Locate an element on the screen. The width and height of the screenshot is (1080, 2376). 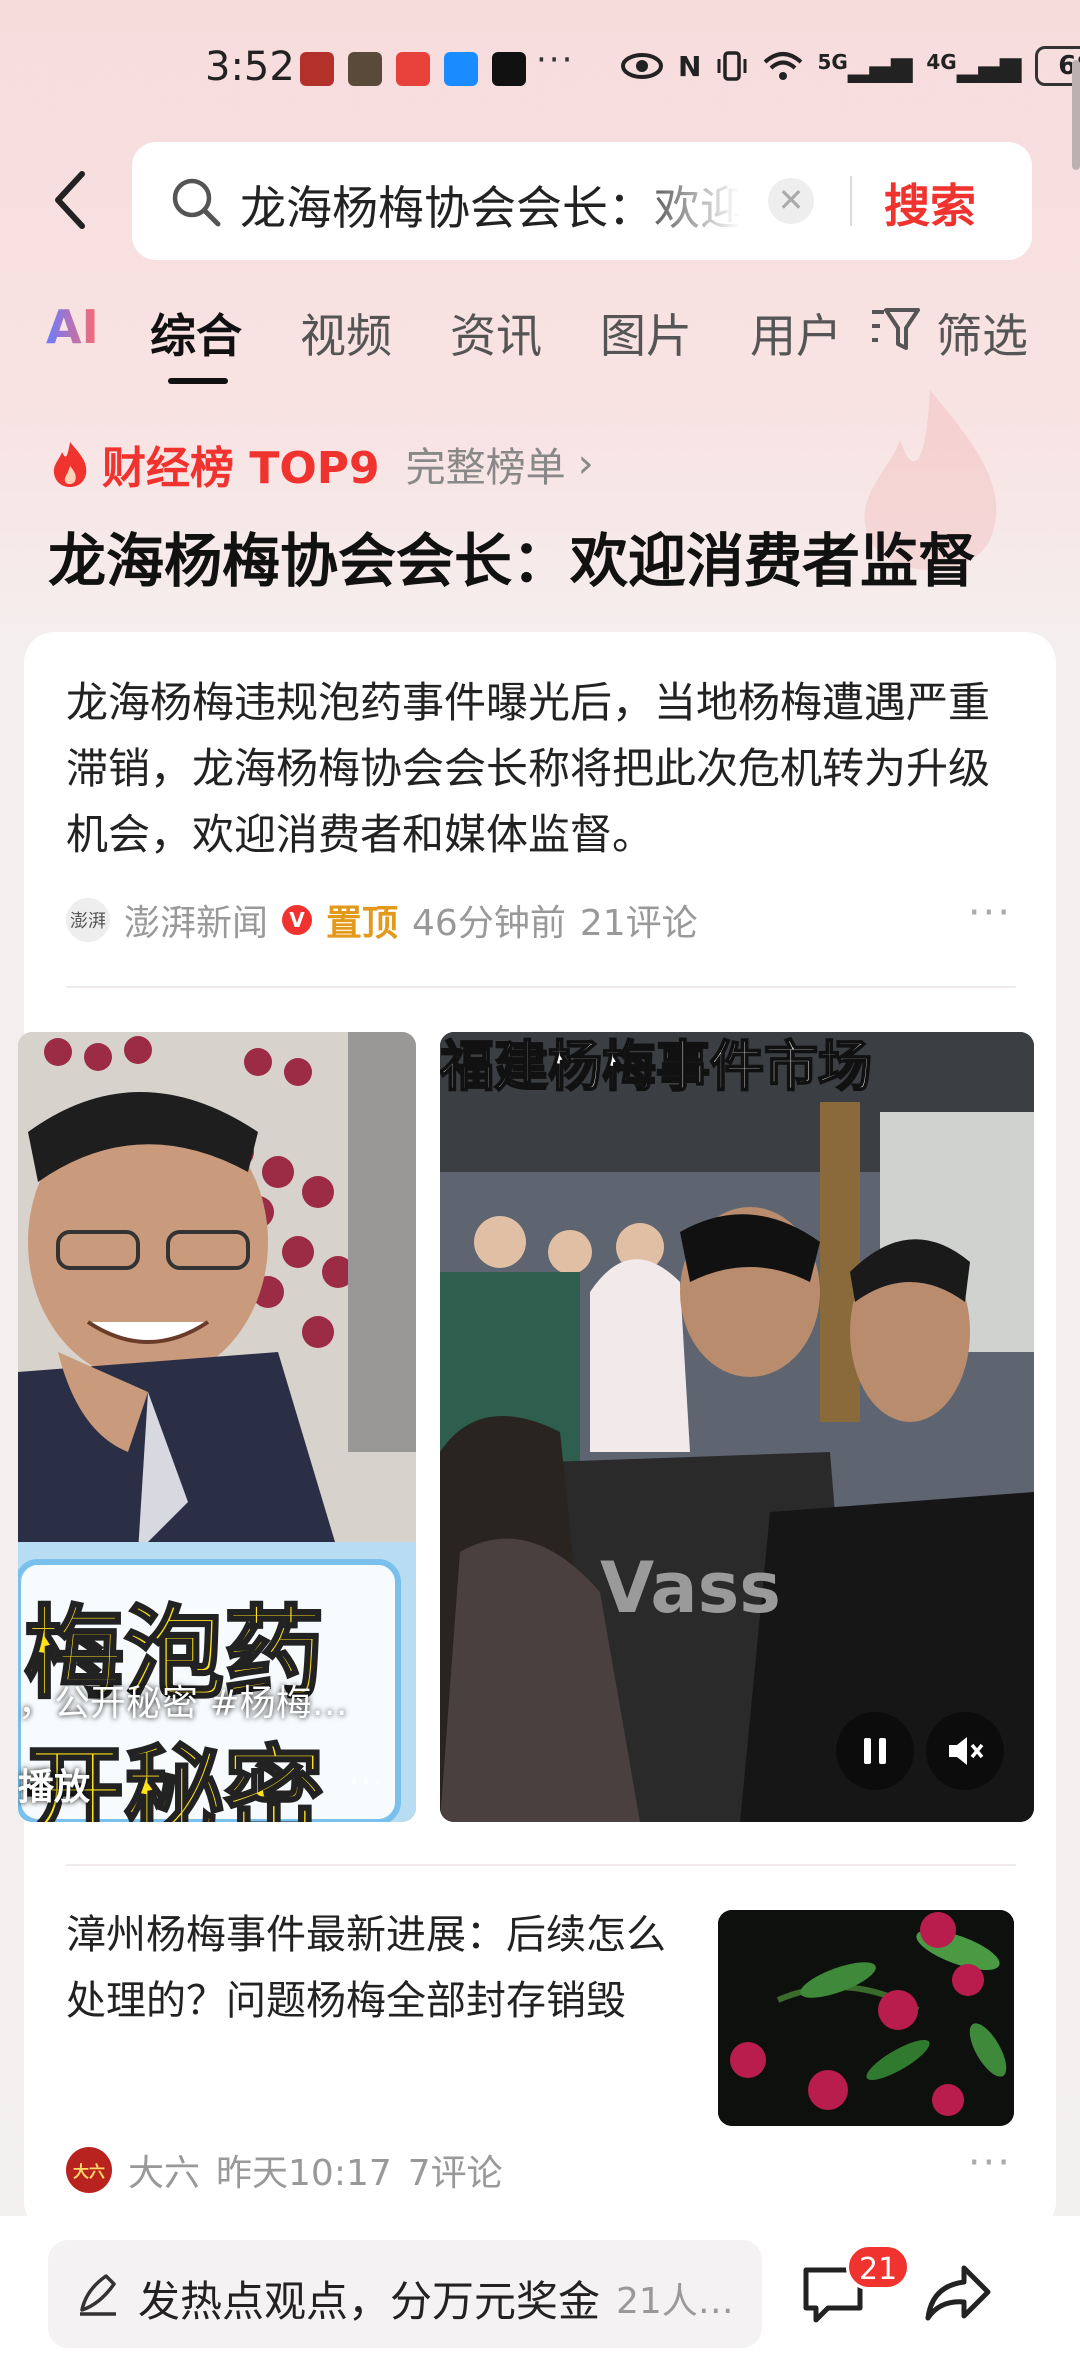
chevron-right-icon: › is located at coordinates (585, 464).